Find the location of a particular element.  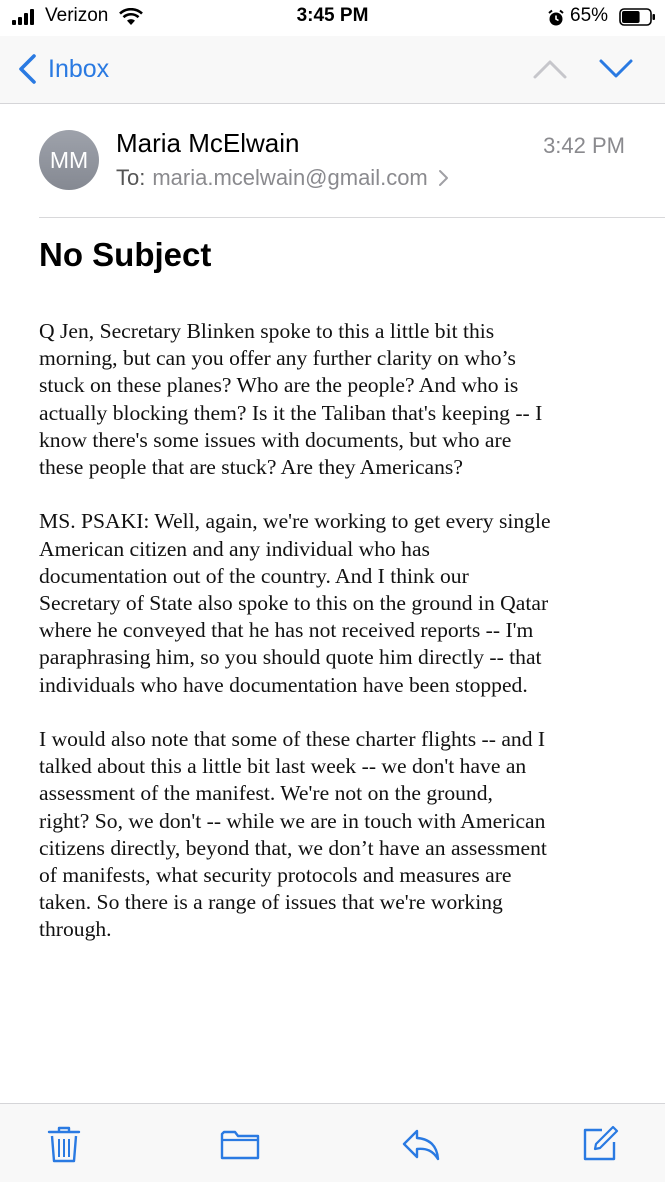

status-bar: Verizon 3:45 PM 65% is located at coordinates (332, 18).